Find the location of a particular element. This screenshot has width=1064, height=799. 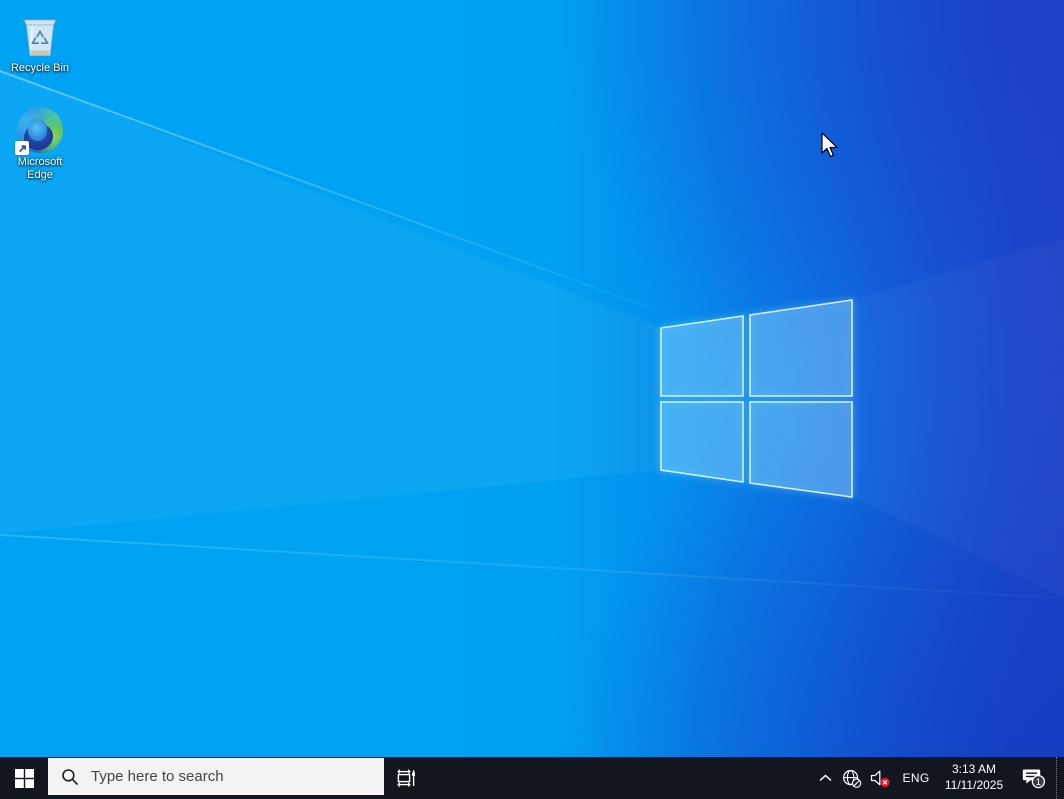

notification-badge: 1 is located at coordinates (1038, 781).